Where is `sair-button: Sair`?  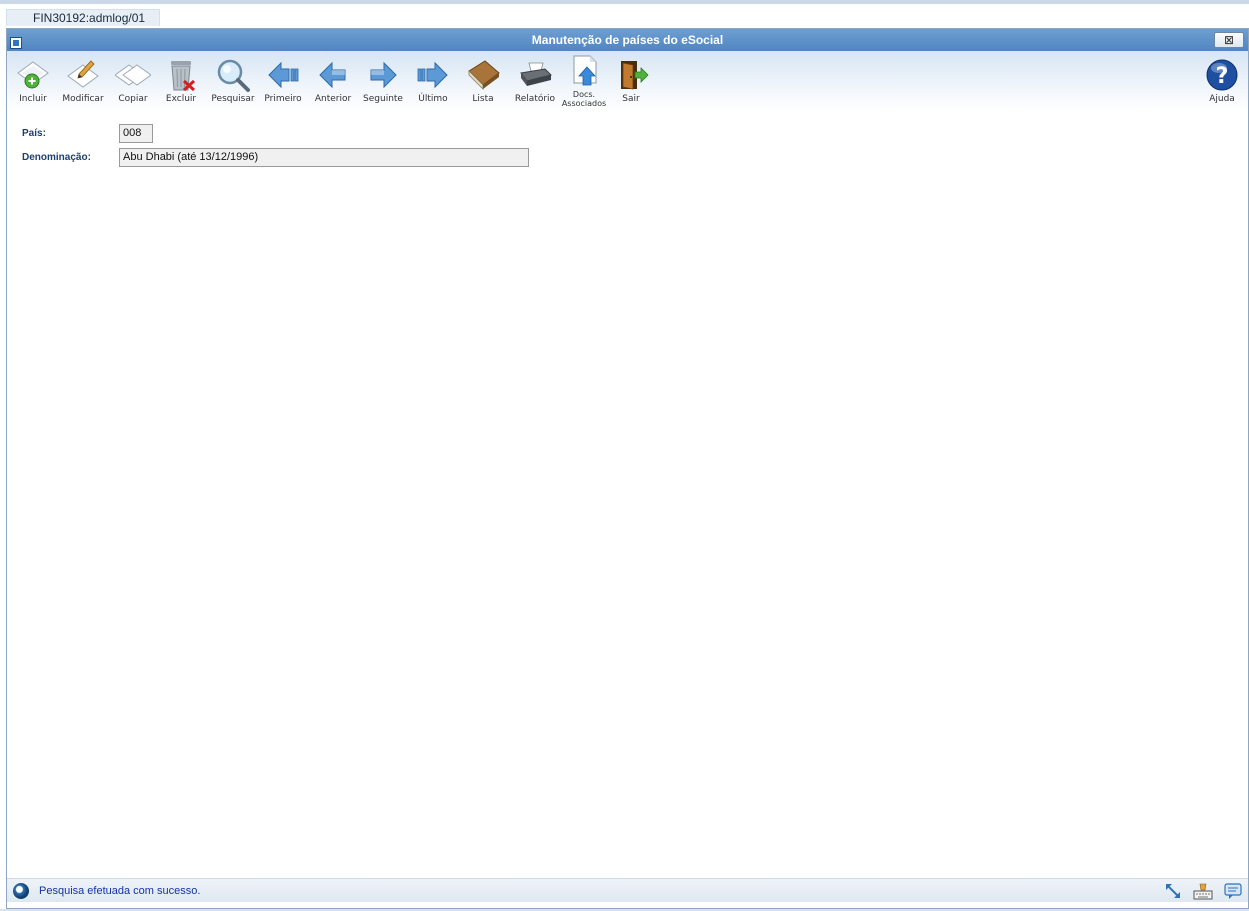
sair-button: Sair is located at coordinates (631, 81).